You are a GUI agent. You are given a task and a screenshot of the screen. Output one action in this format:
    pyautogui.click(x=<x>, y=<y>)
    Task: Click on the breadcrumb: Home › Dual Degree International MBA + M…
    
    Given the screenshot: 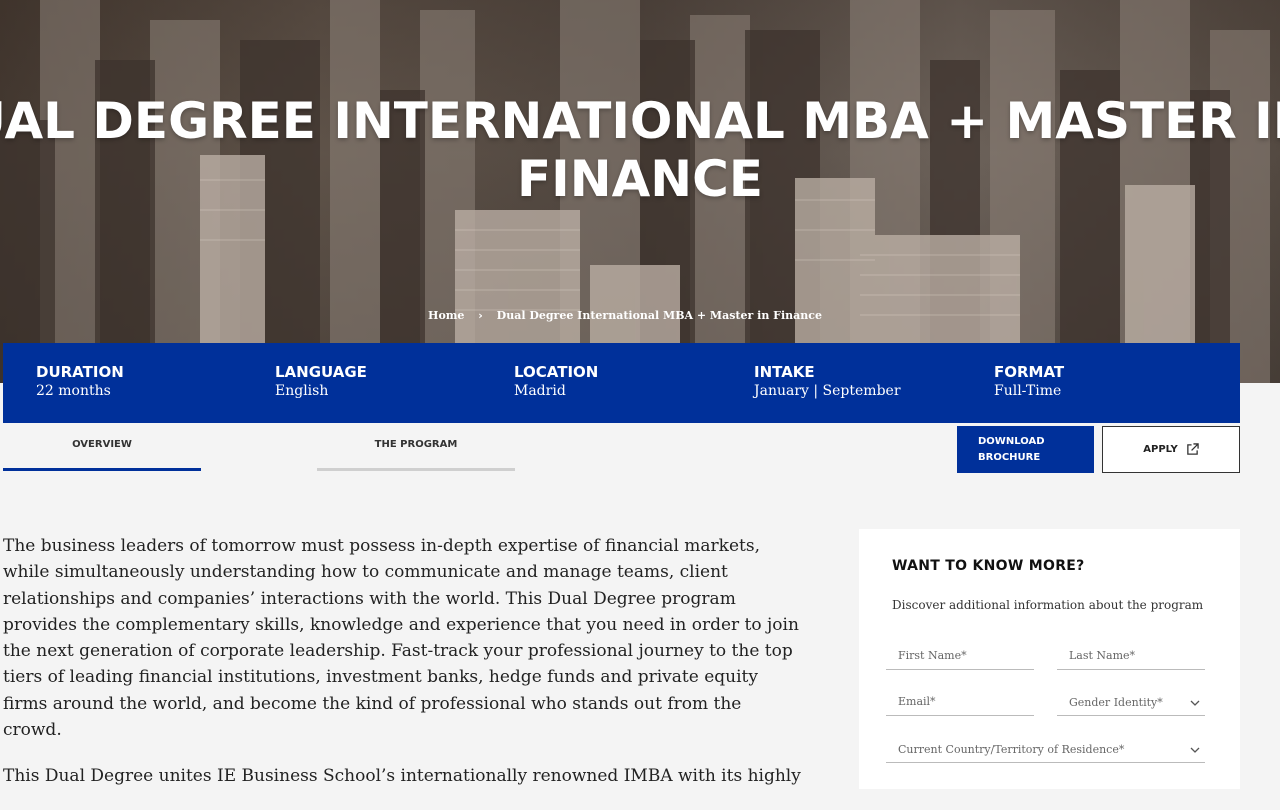 What is the action you would take?
    pyautogui.click(x=625, y=315)
    